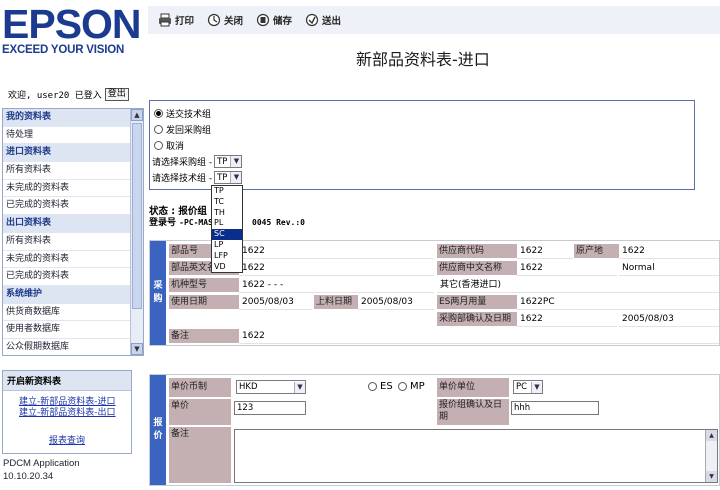  I want to click on app-version: 10.10.20.34, so click(28, 476).